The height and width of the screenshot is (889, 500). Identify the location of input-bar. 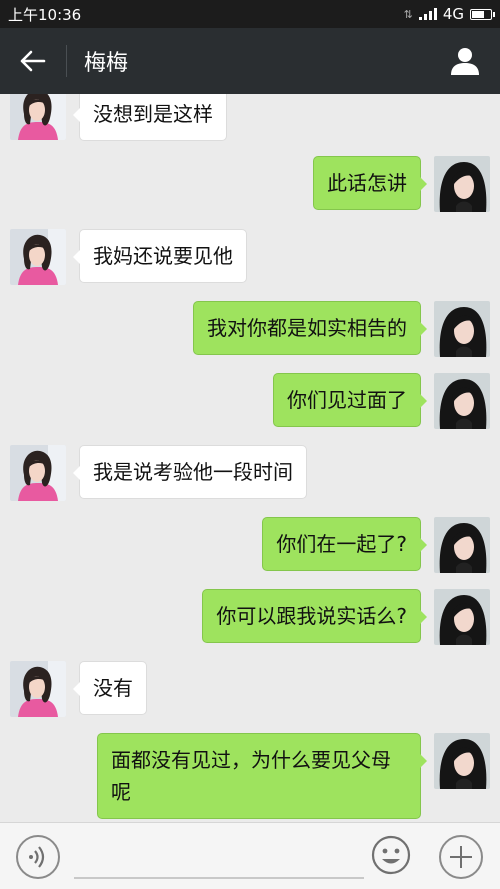
(250, 855).